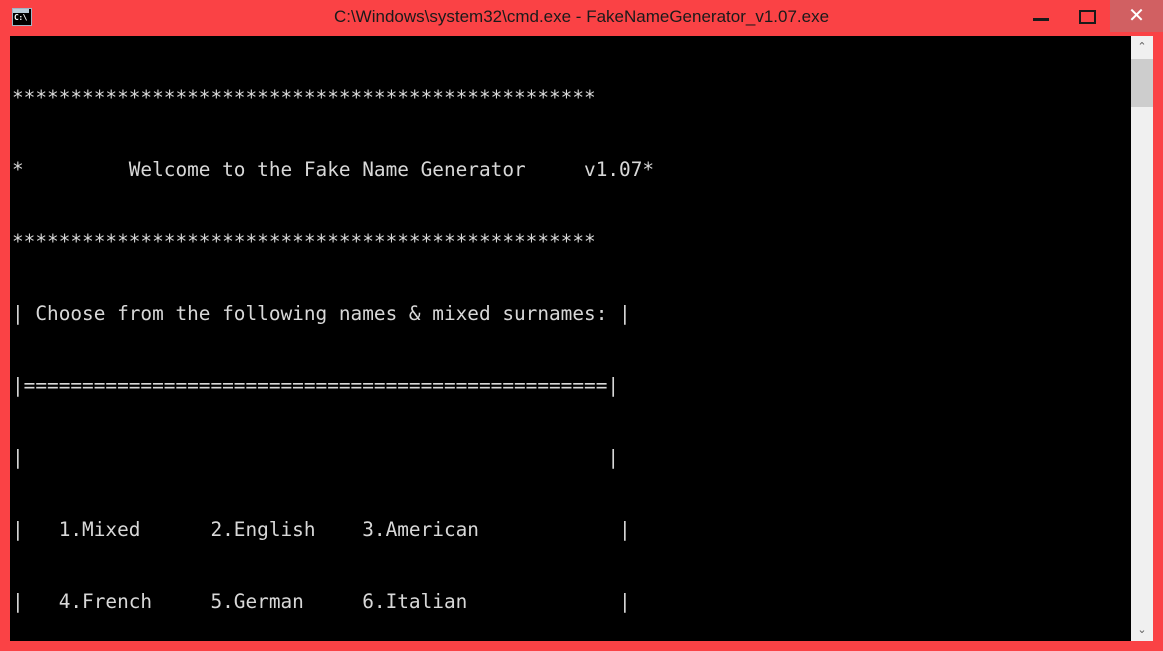  I want to click on cmd-icon-glyph: C:\, so click(20, 17).